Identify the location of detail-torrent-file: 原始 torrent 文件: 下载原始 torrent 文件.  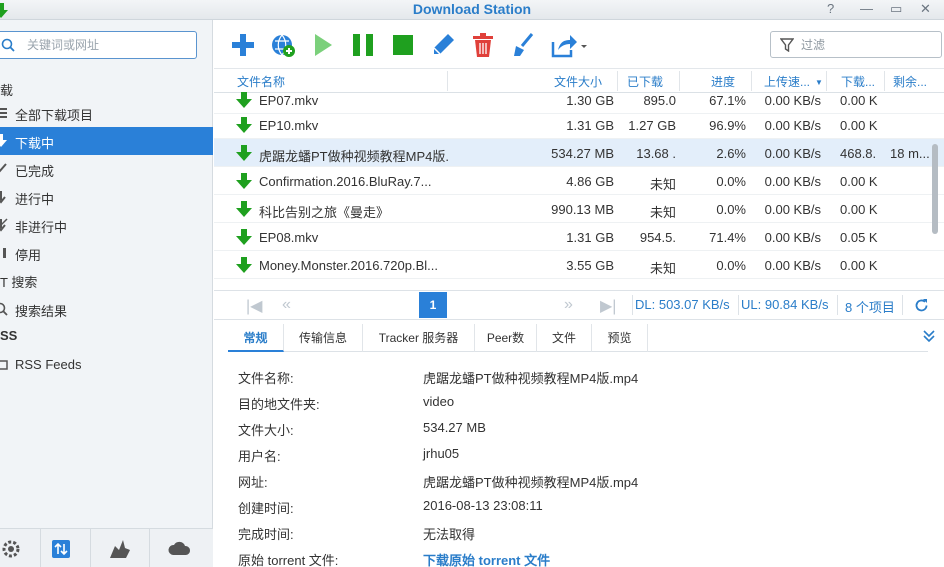
(579, 555).